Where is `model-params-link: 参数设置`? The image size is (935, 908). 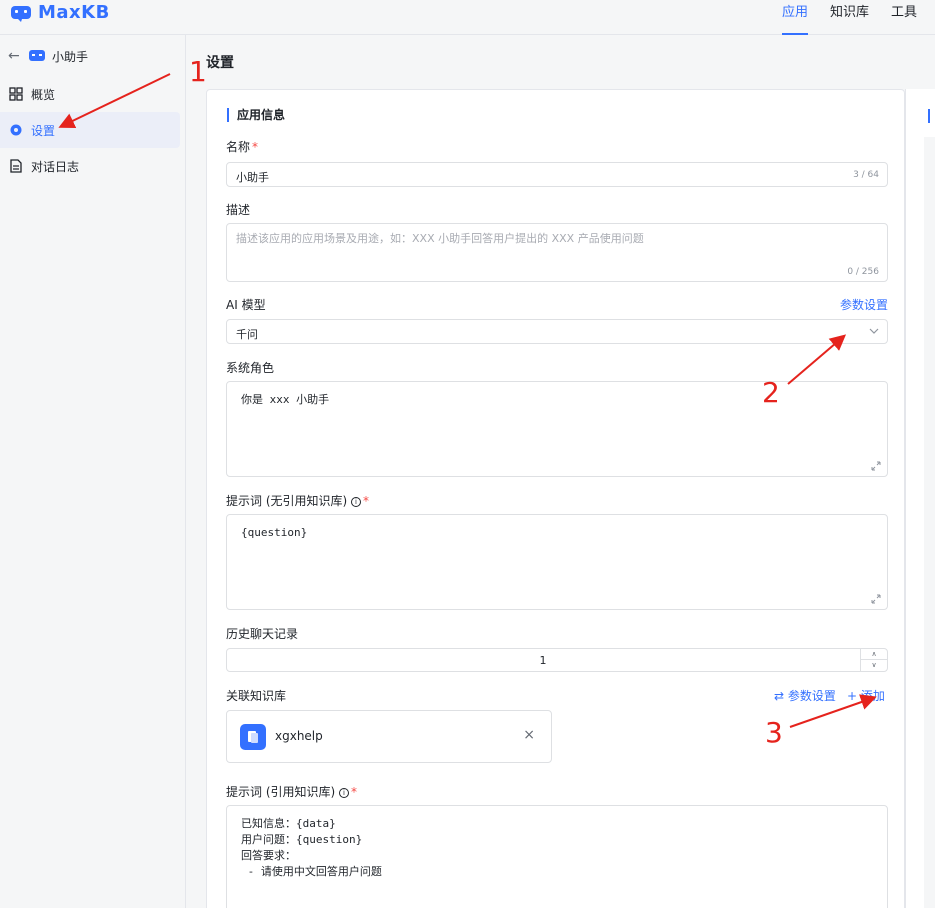
model-params-link: 参数设置 is located at coordinates (864, 304).